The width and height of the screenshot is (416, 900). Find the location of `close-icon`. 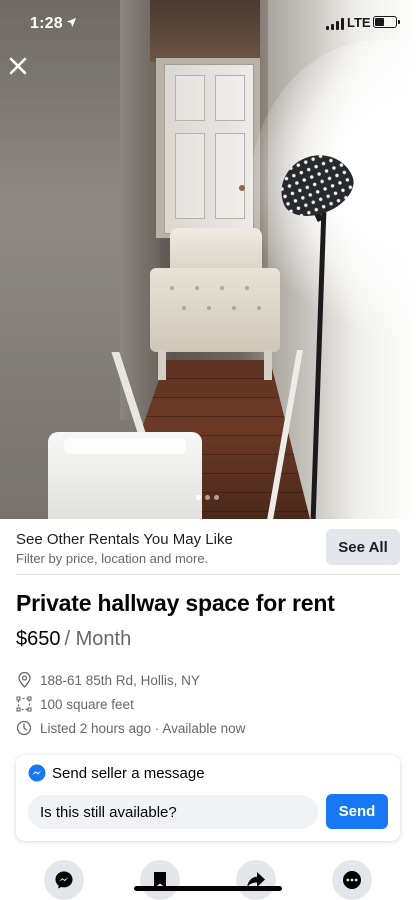

close-icon is located at coordinates (18, 66).